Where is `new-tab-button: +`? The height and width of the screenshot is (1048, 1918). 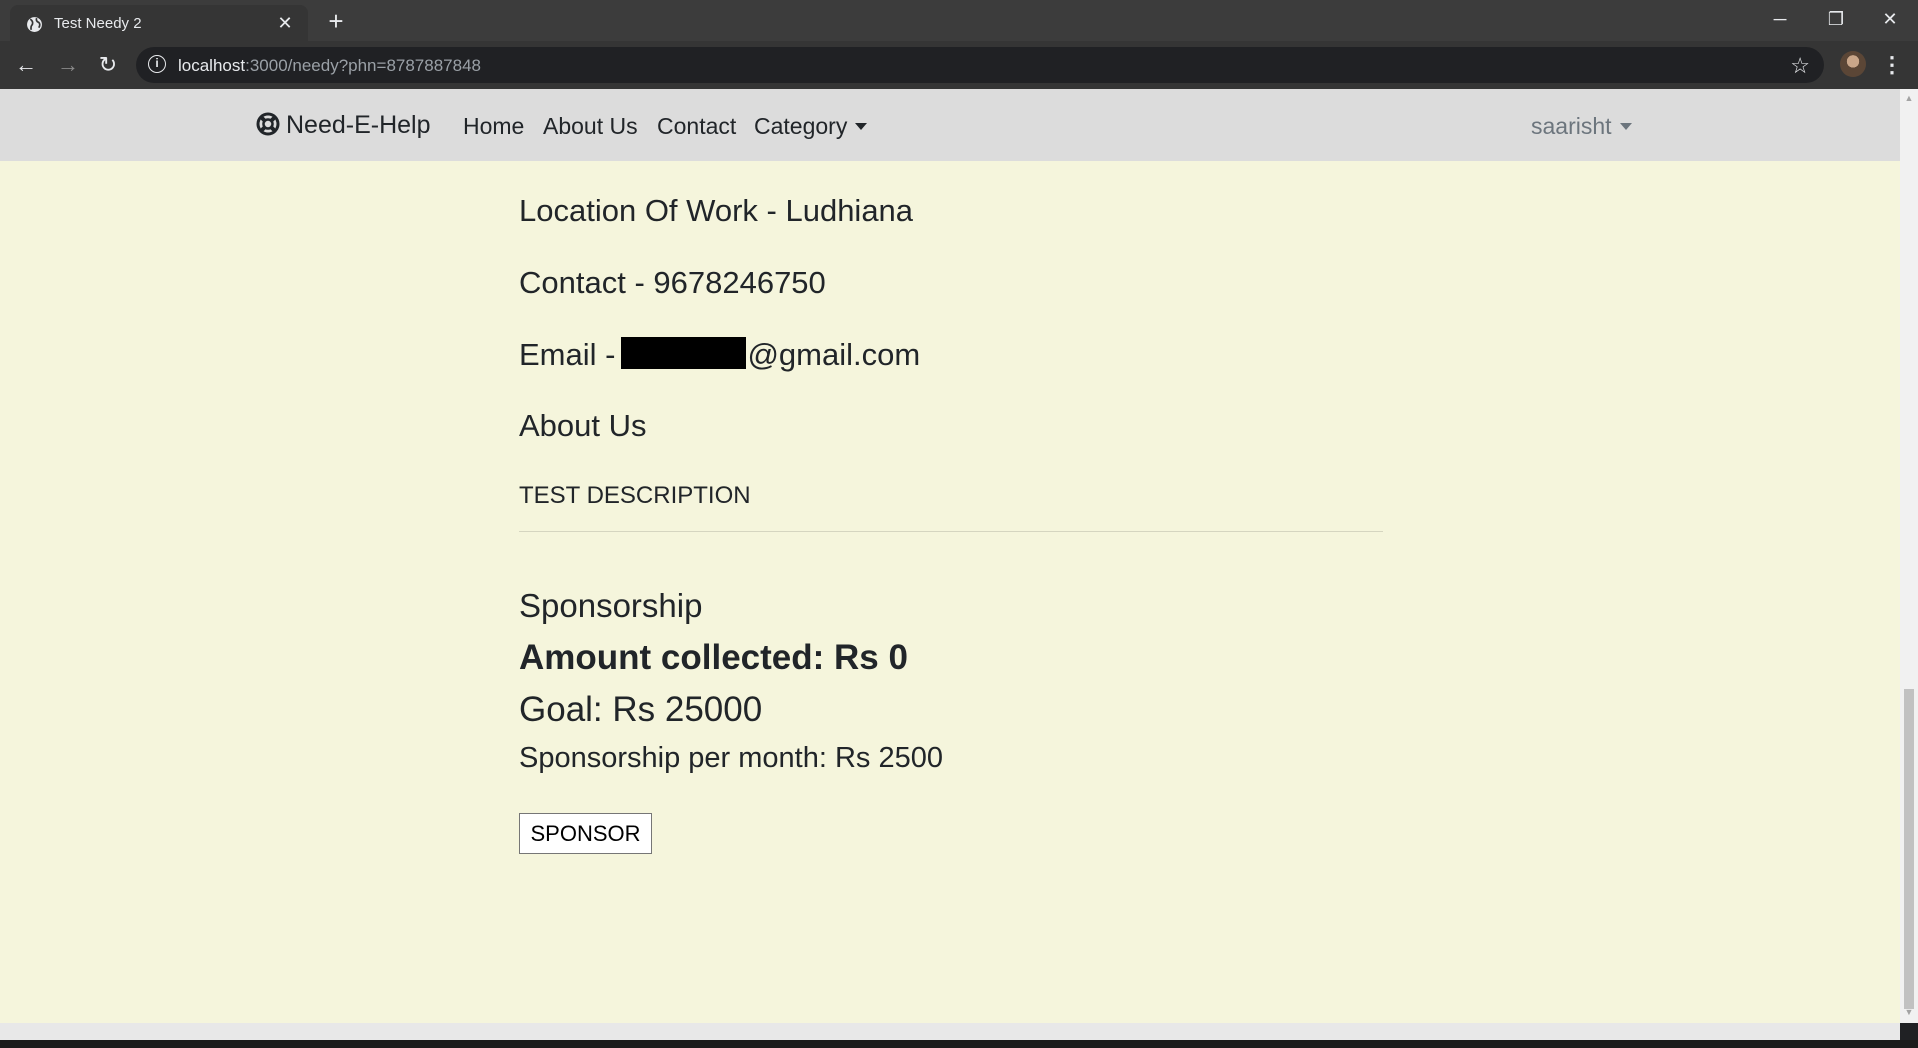 new-tab-button: + is located at coordinates (336, 22).